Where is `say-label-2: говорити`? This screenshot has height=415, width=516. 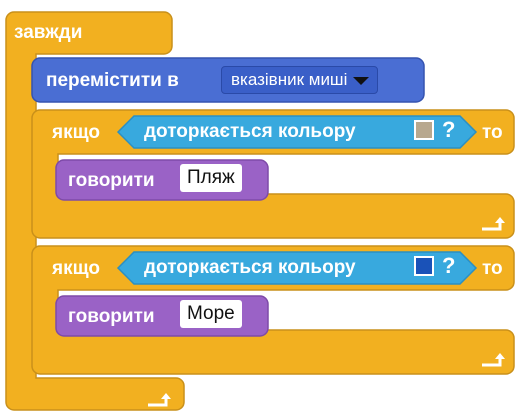 say-label-2: говорити is located at coordinates (111, 316).